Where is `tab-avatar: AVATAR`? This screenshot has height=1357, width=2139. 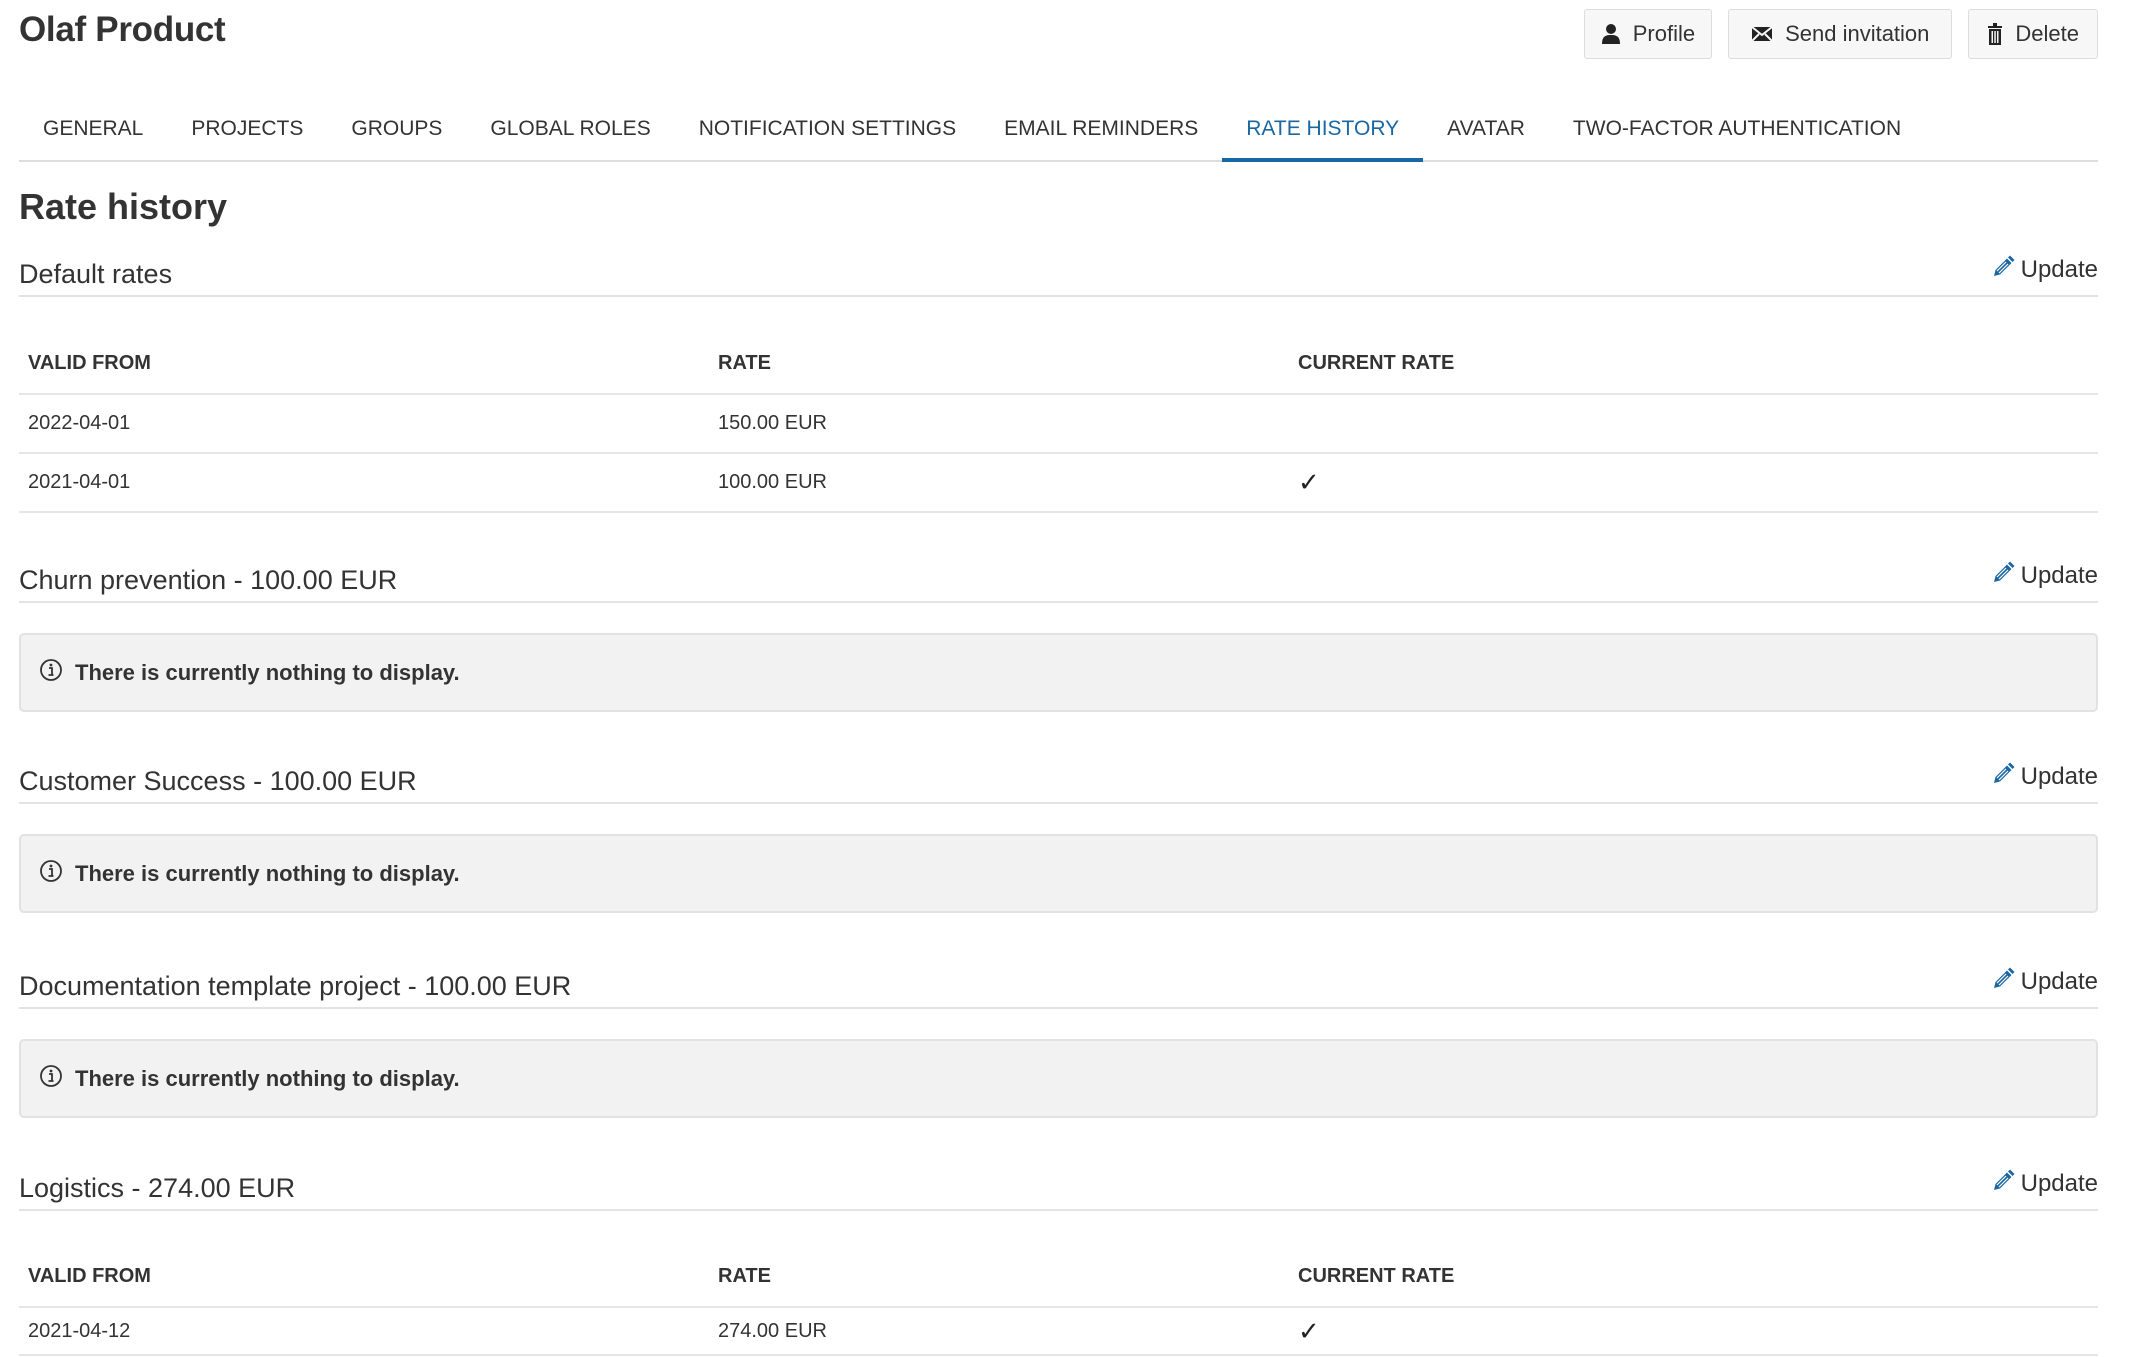
tab-avatar: AVATAR is located at coordinates (1486, 128).